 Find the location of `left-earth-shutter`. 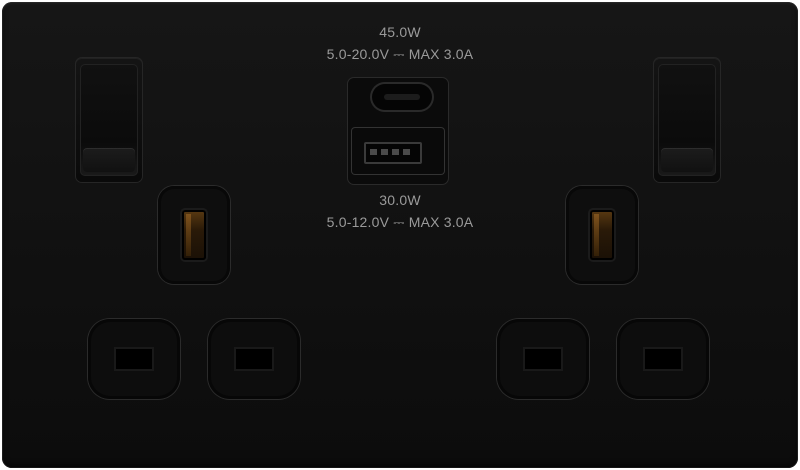

left-earth-shutter is located at coordinates (194, 235).